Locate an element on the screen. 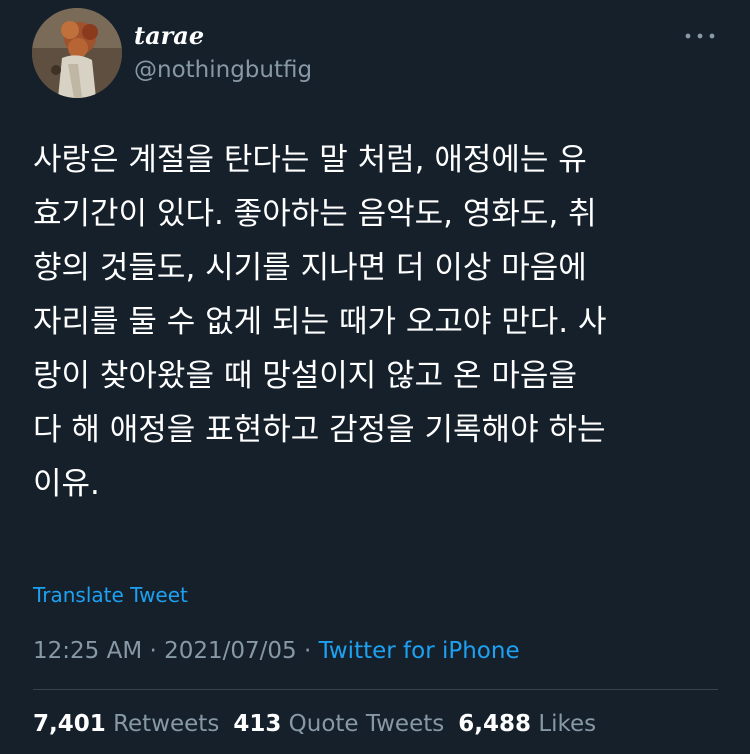 The image size is (750, 754). avatar-image is located at coordinates (77, 53).